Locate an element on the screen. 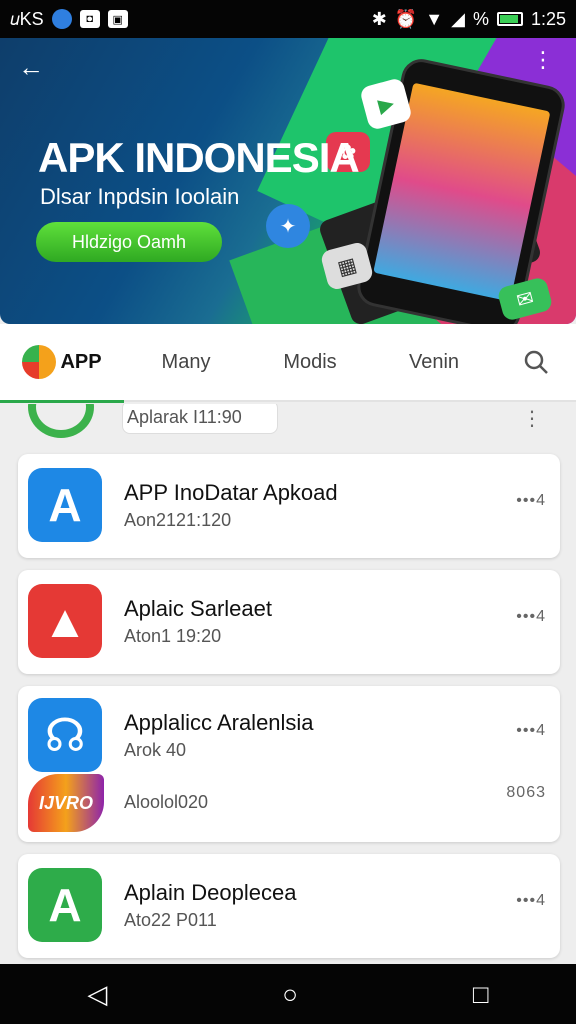  tab-many: Many is located at coordinates (186, 362).